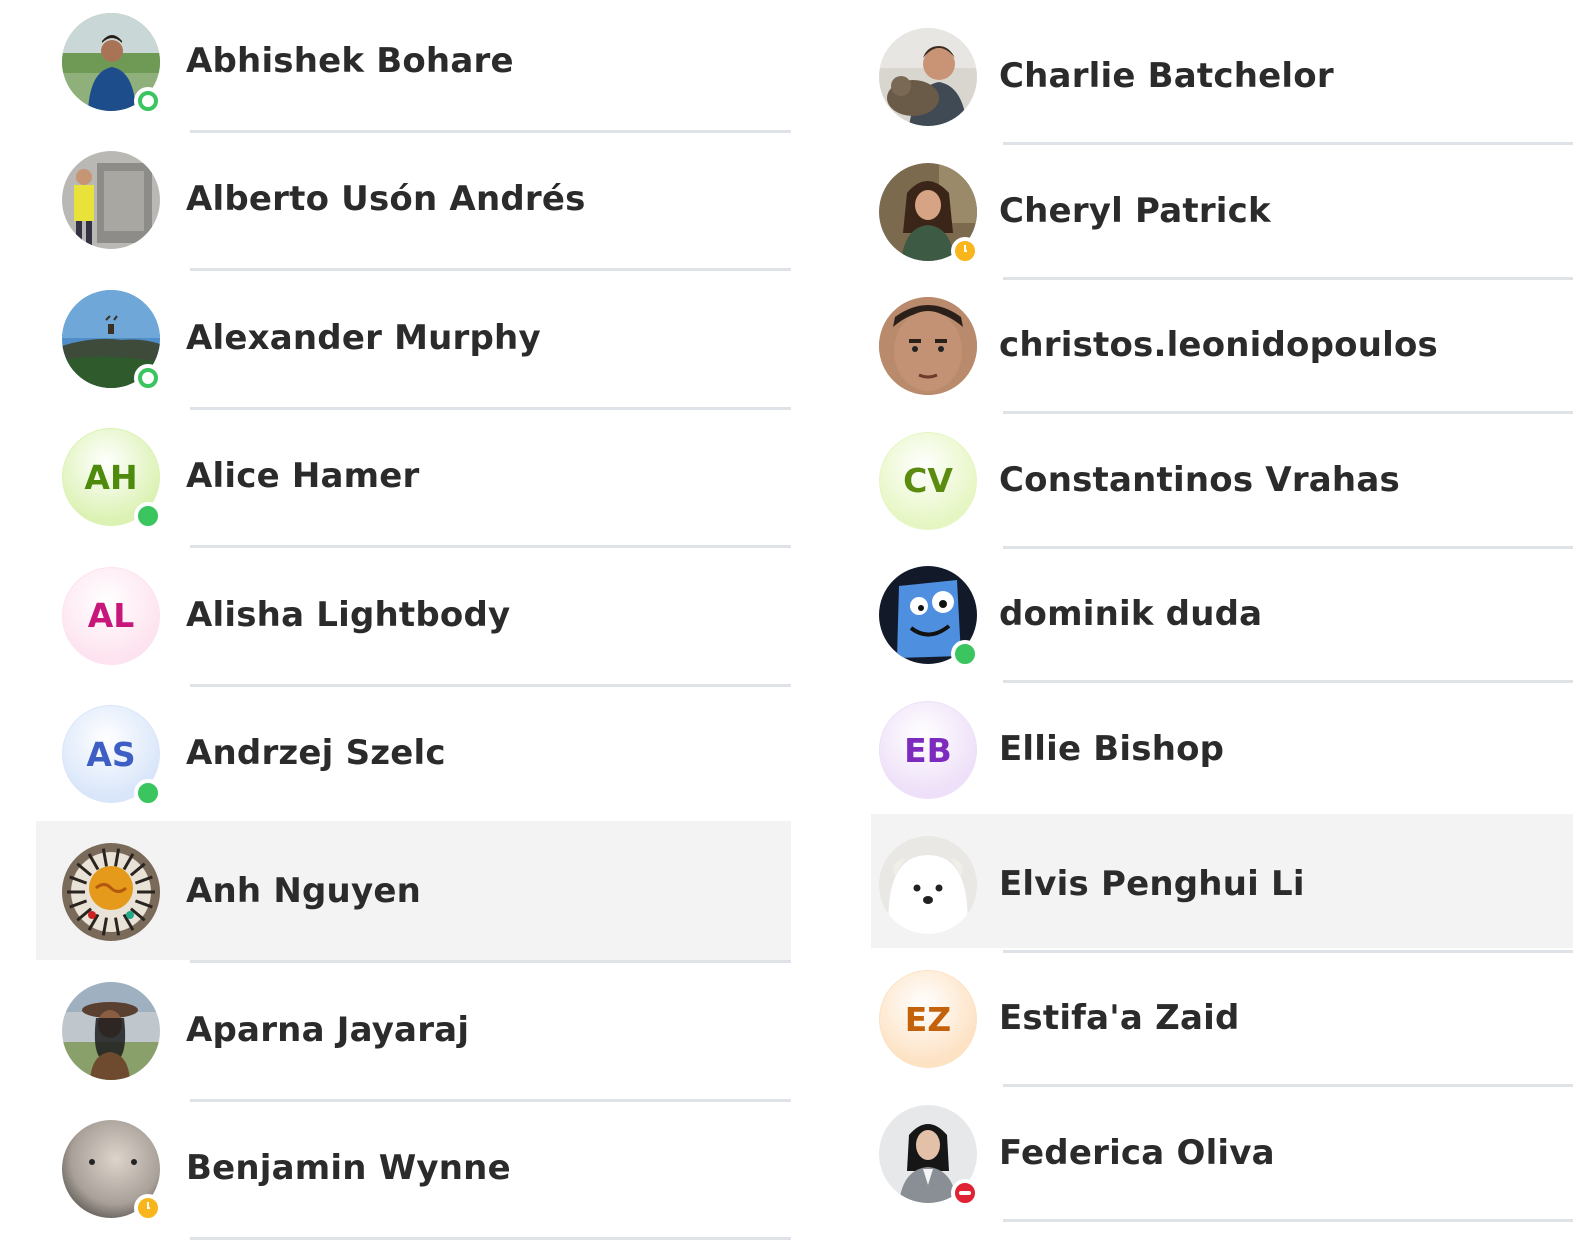 This screenshot has width=1573, height=1240. I want to click on avatar: EZ, so click(928, 1019).